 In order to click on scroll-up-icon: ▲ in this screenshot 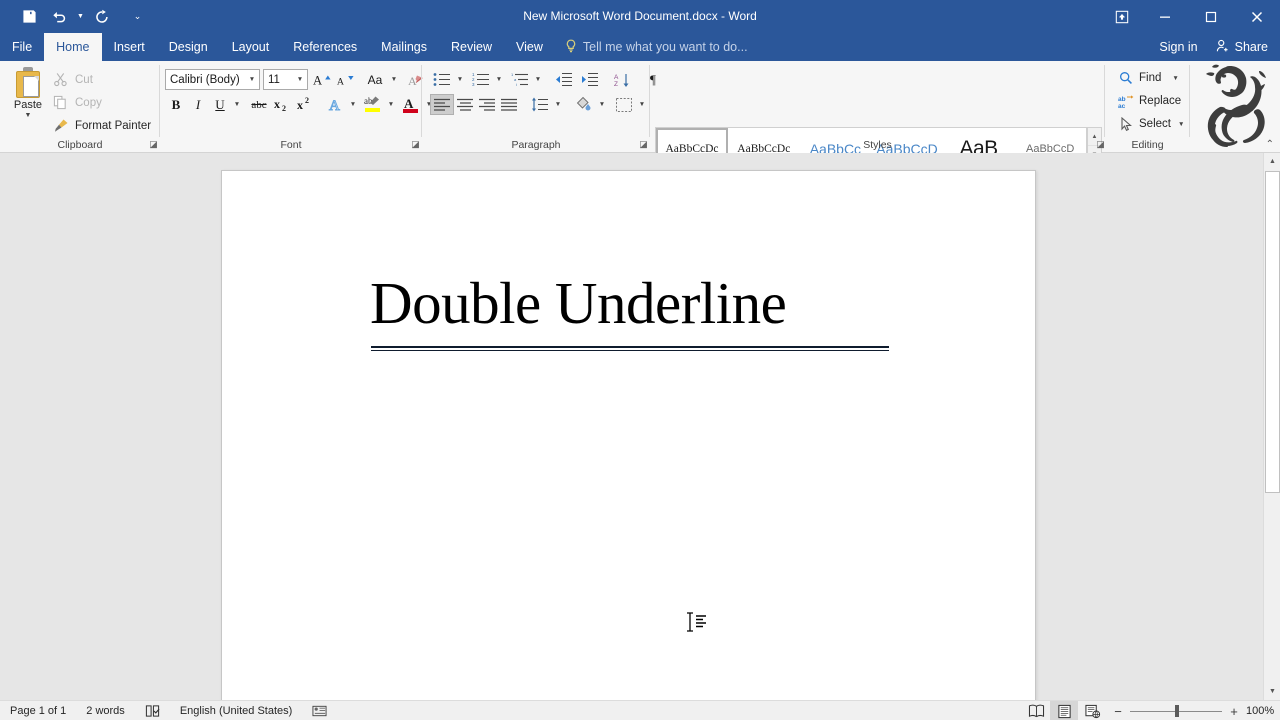, I will do `click(1272, 161)`.